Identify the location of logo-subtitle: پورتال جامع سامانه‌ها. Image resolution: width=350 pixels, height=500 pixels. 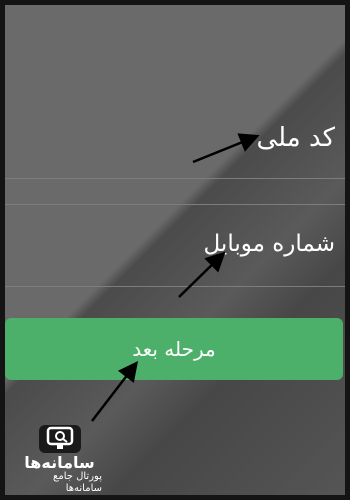
(77, 482).